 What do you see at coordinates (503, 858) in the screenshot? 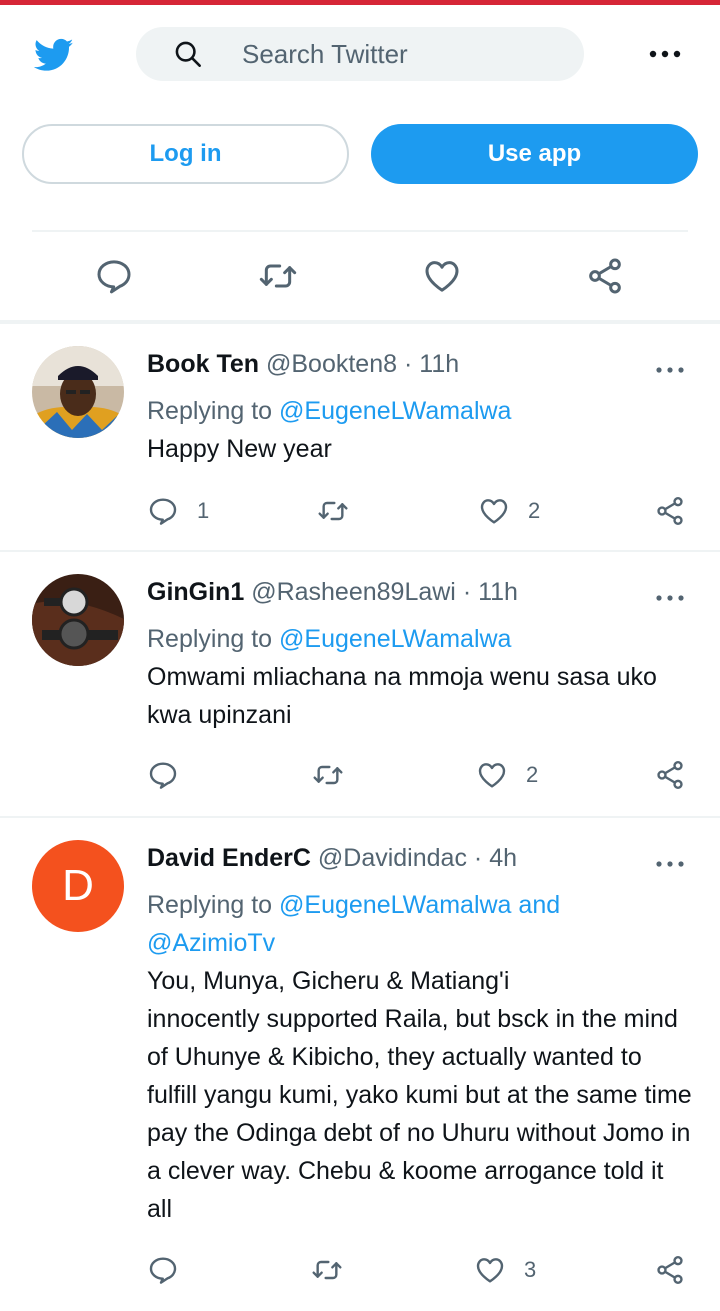
I see `tweet-time: 4h` at bounding box center [503, 858].